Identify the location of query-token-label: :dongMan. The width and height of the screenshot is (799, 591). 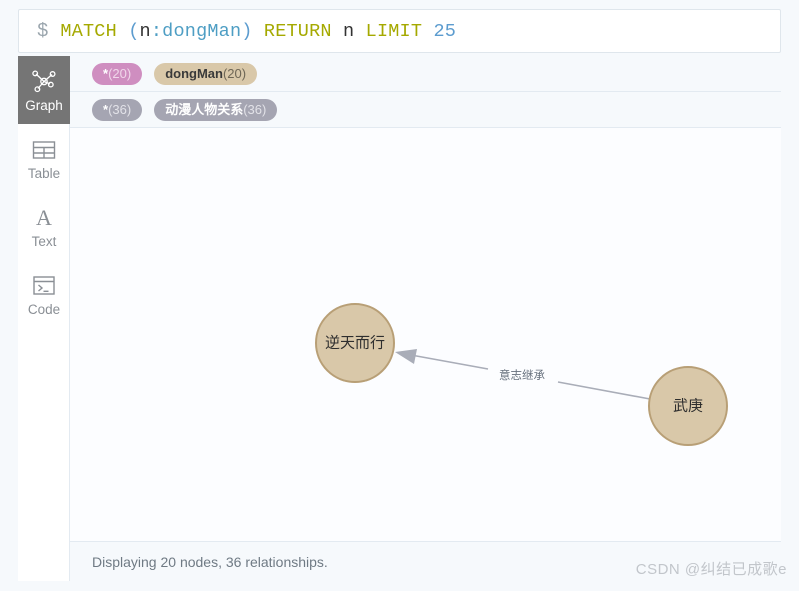
(196, 31).